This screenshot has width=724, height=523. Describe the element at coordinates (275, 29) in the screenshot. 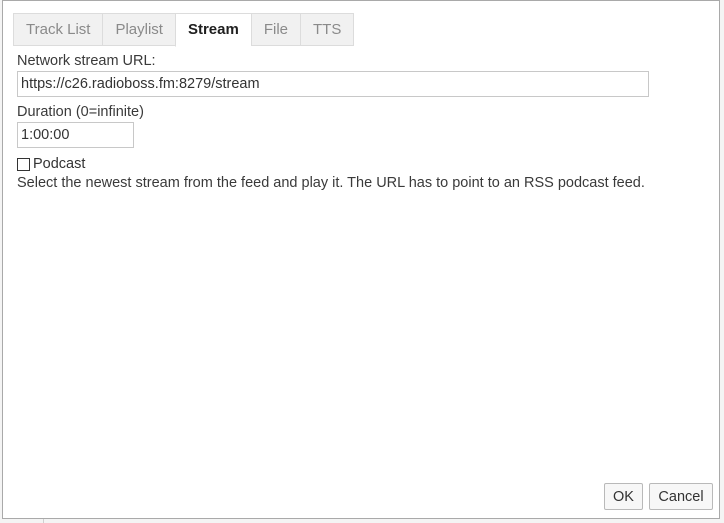

I see `tab-file: File` at that location.